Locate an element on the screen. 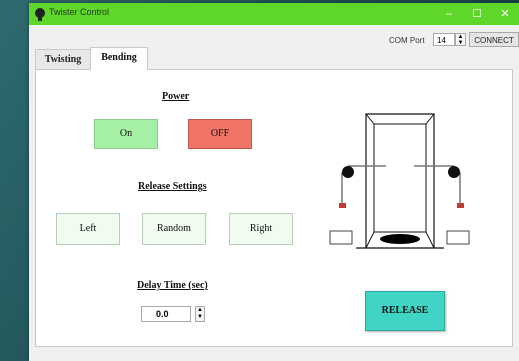  close-button: ✕ is located at coordinates (505, 14).